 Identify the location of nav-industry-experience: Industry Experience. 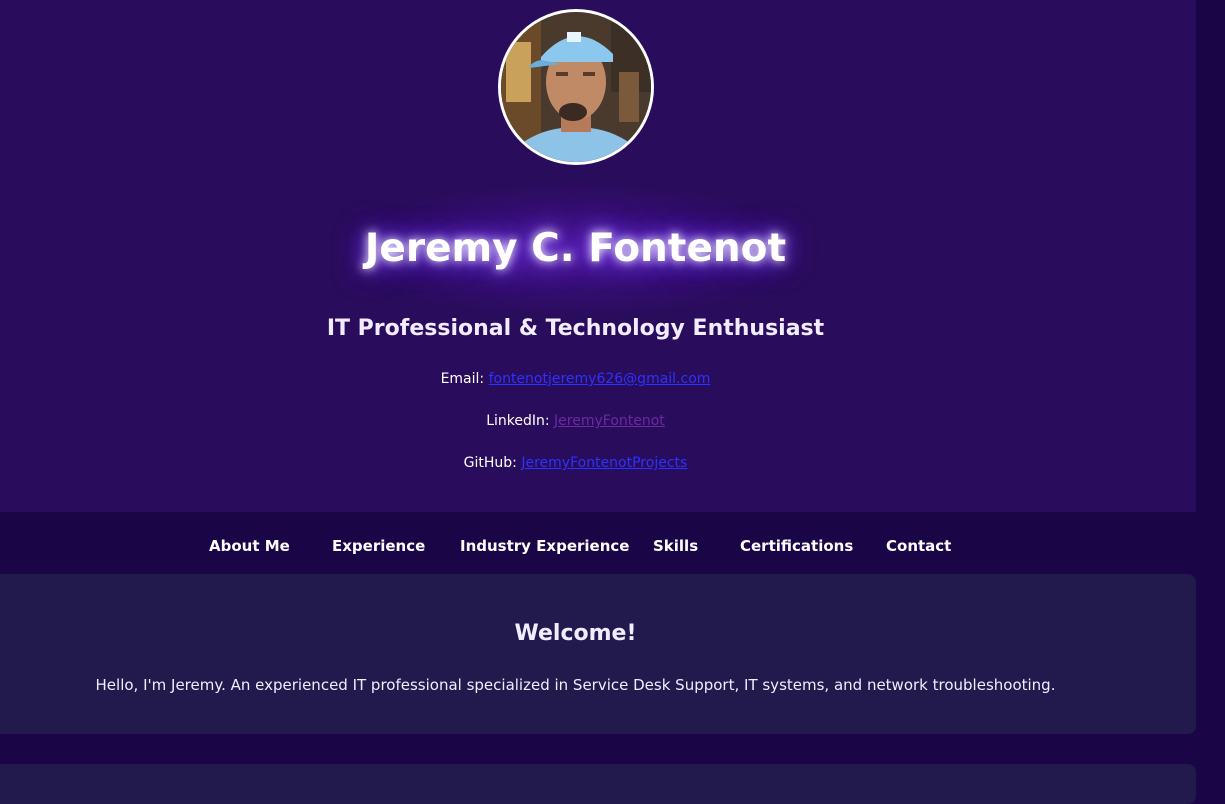
(544, 546).